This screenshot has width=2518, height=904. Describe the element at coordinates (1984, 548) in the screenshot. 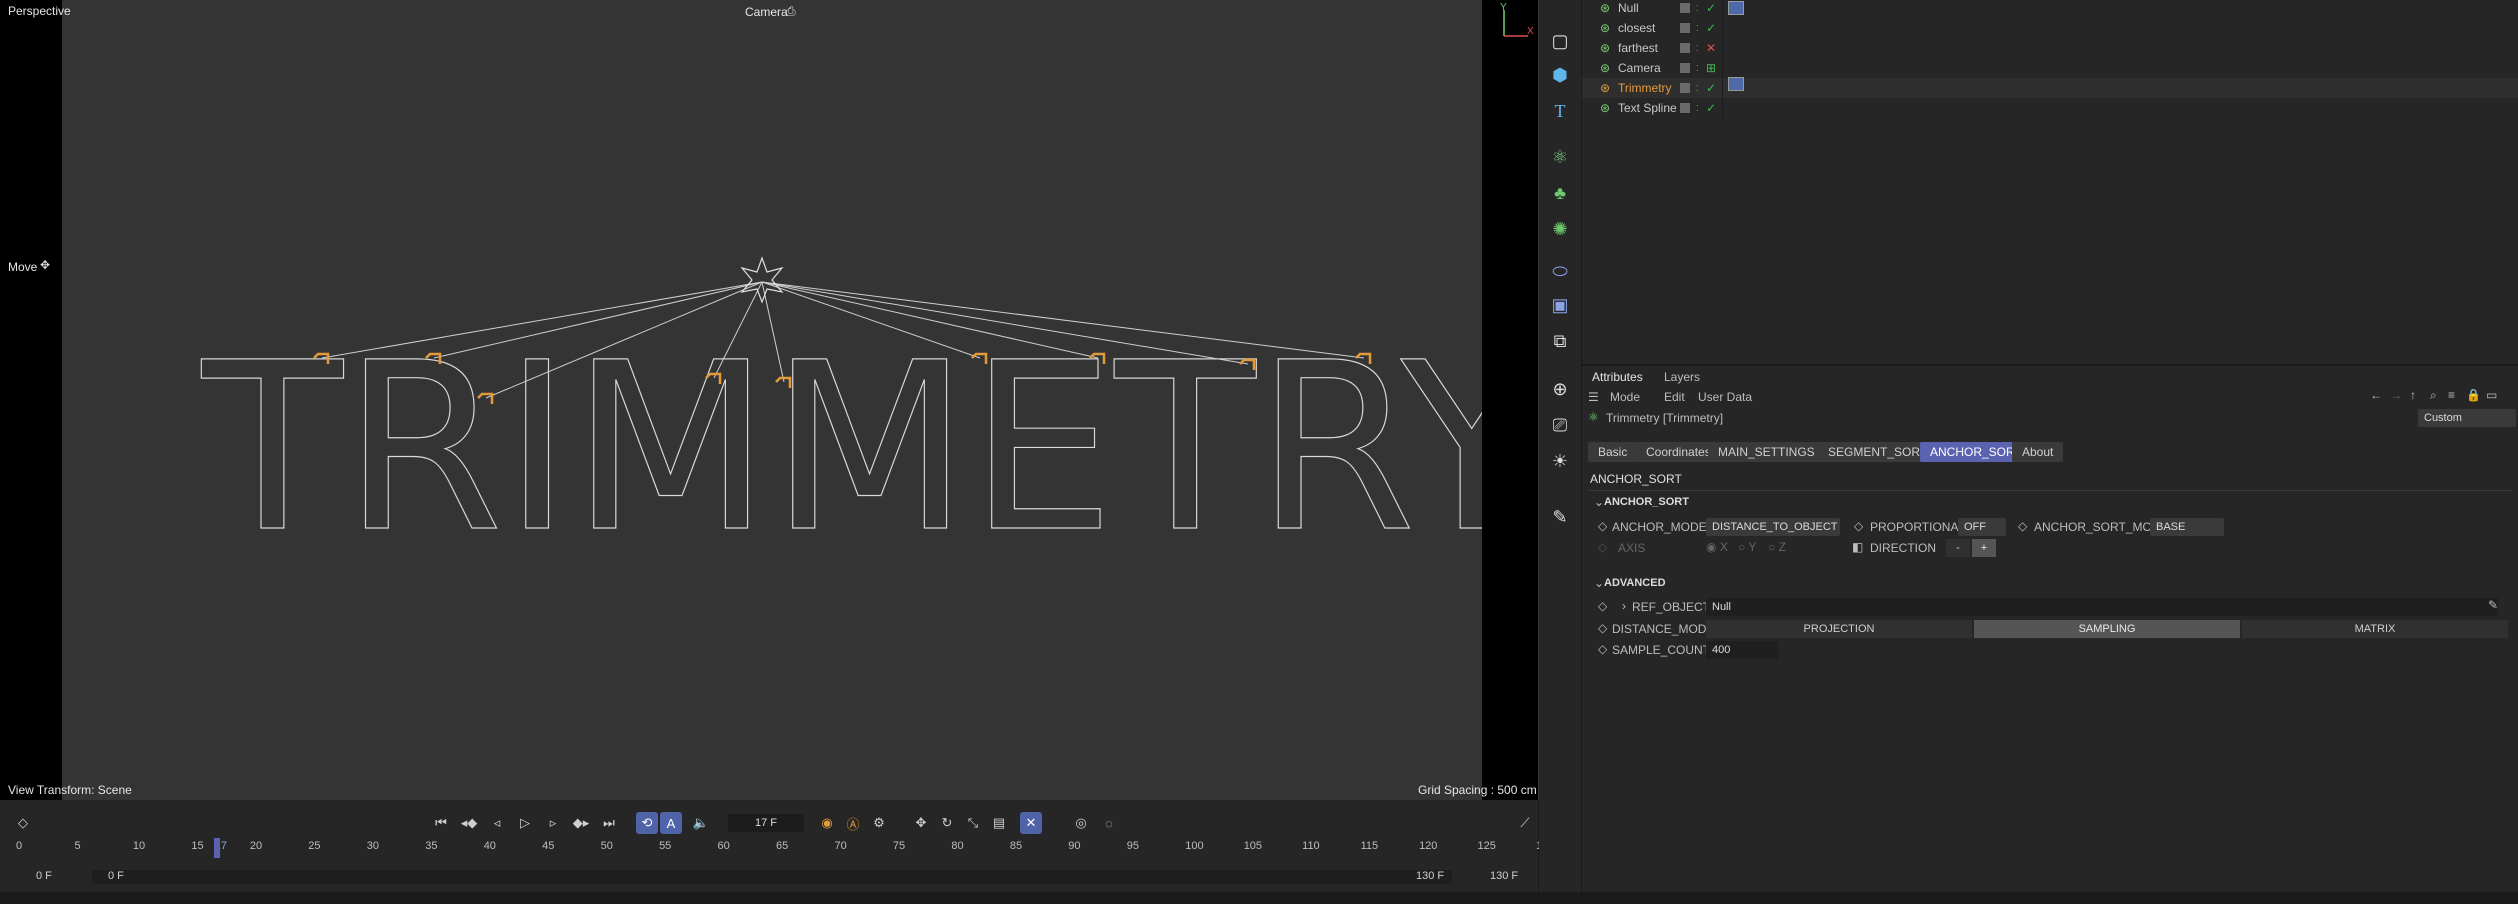

I see `direction-plus-button: +` at that location.